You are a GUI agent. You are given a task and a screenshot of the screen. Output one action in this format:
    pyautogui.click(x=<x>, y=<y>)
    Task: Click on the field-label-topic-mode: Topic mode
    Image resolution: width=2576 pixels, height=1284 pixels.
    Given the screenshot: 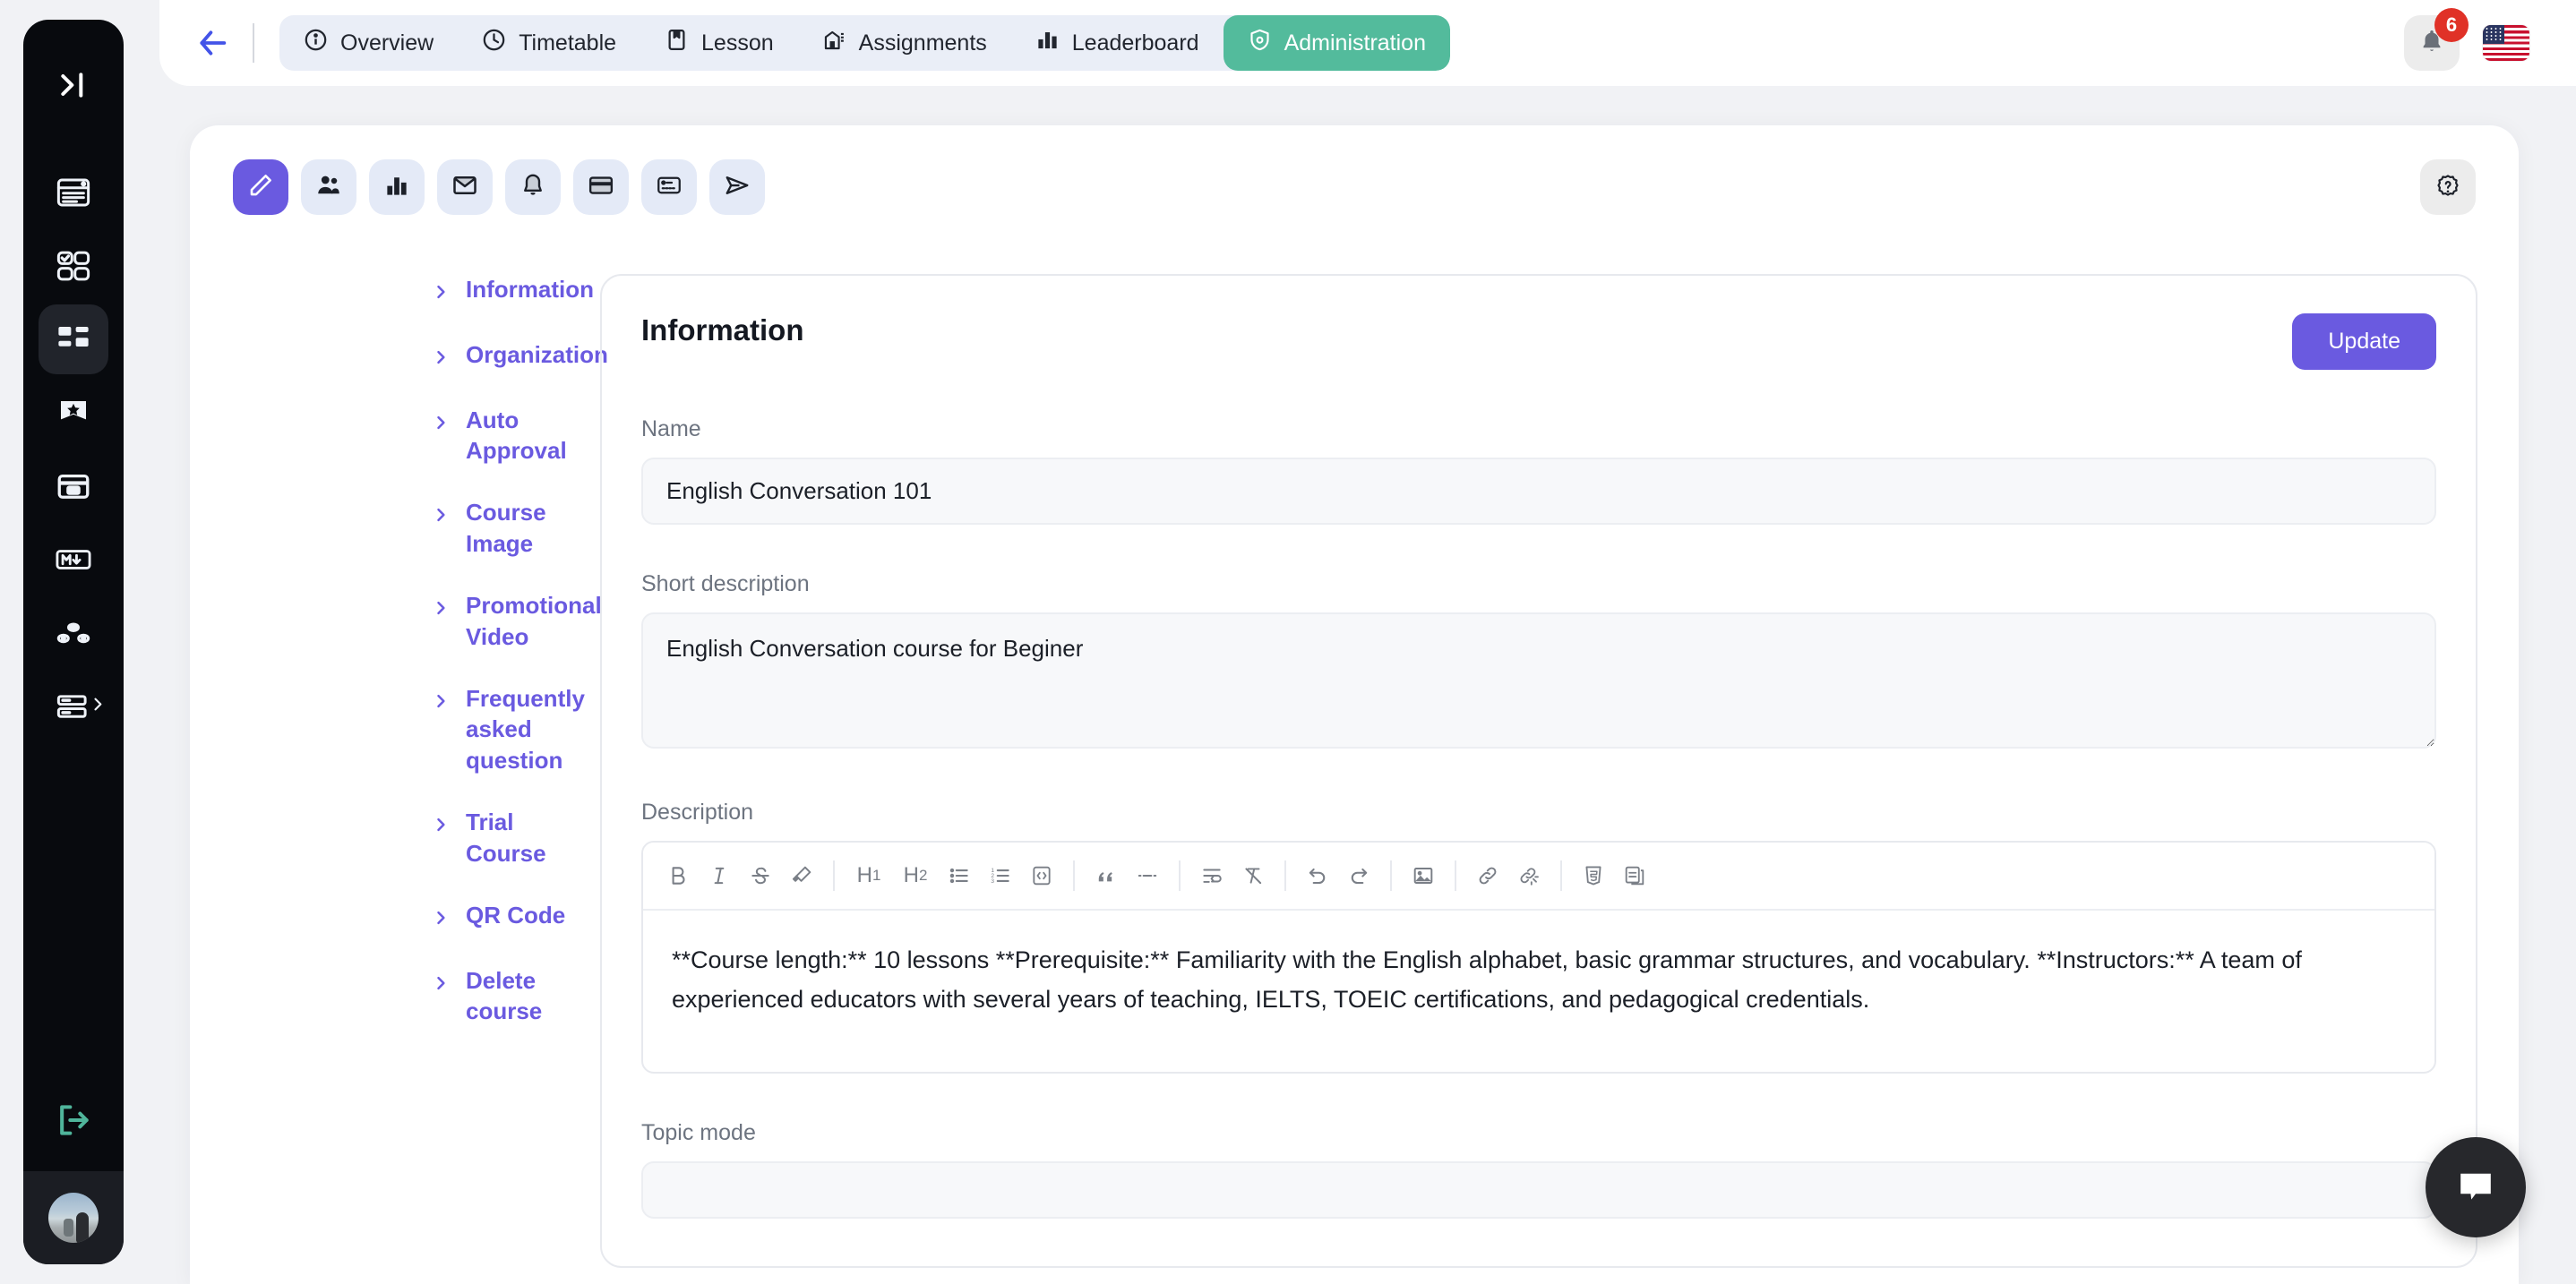 What is the action you would take?
    pyautogui.click(x=698, y=1133)
    